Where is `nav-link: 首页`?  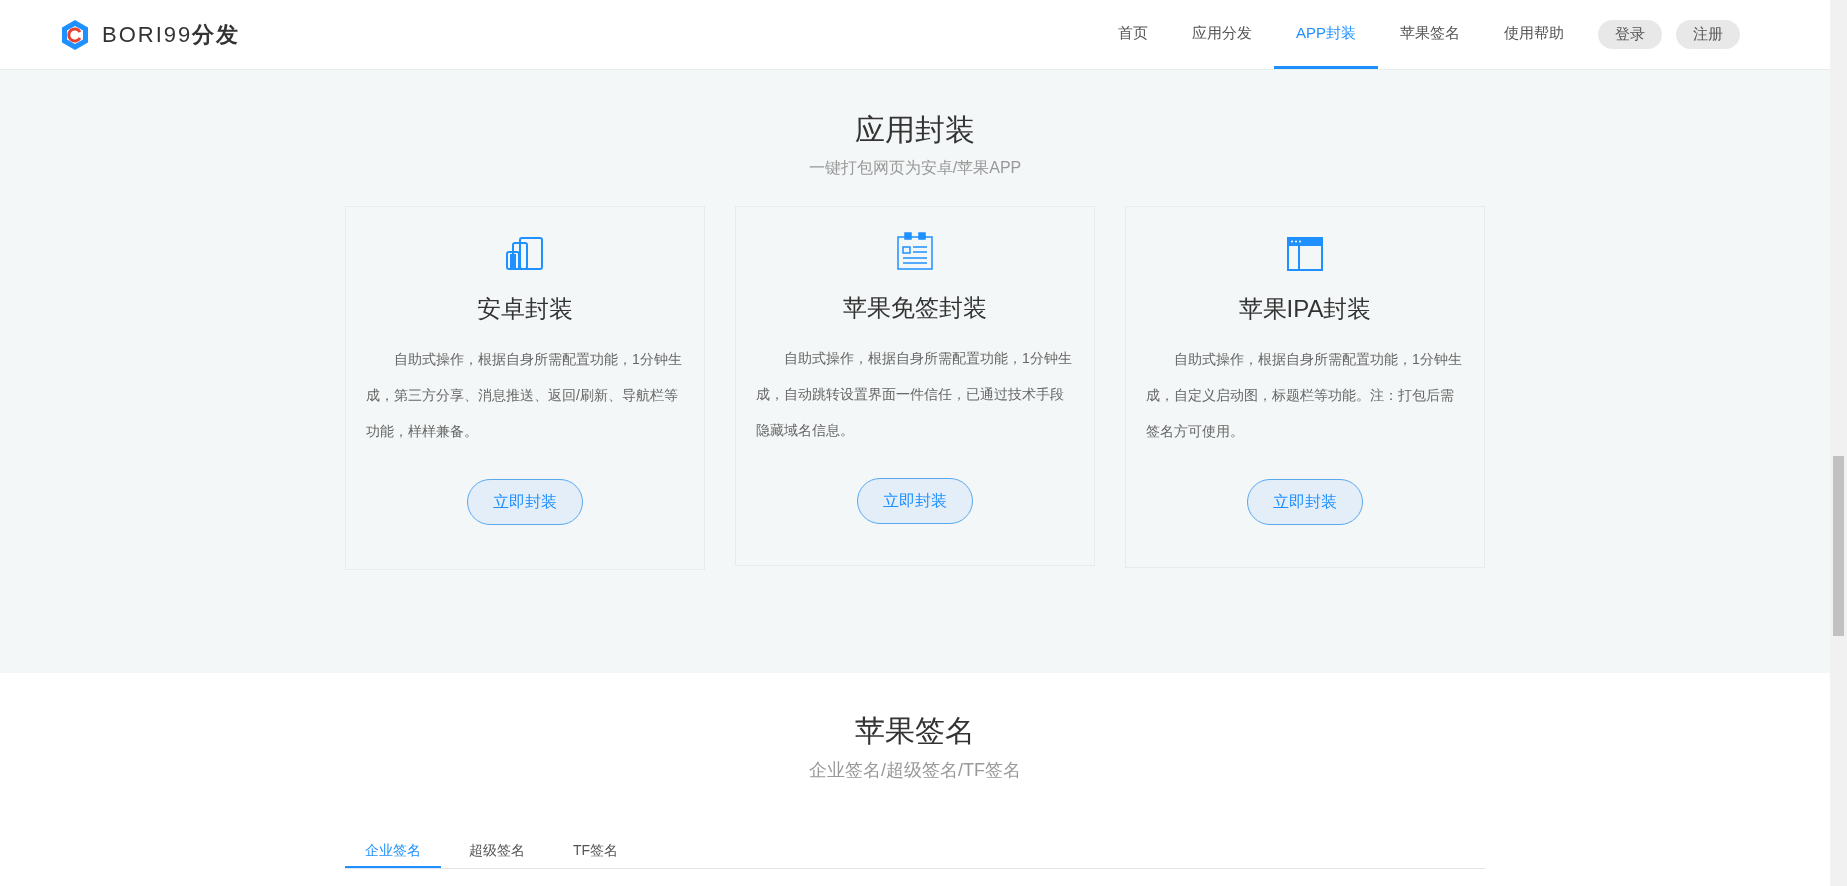
nav-link: 首页 is located at coordinates (1133, 34).